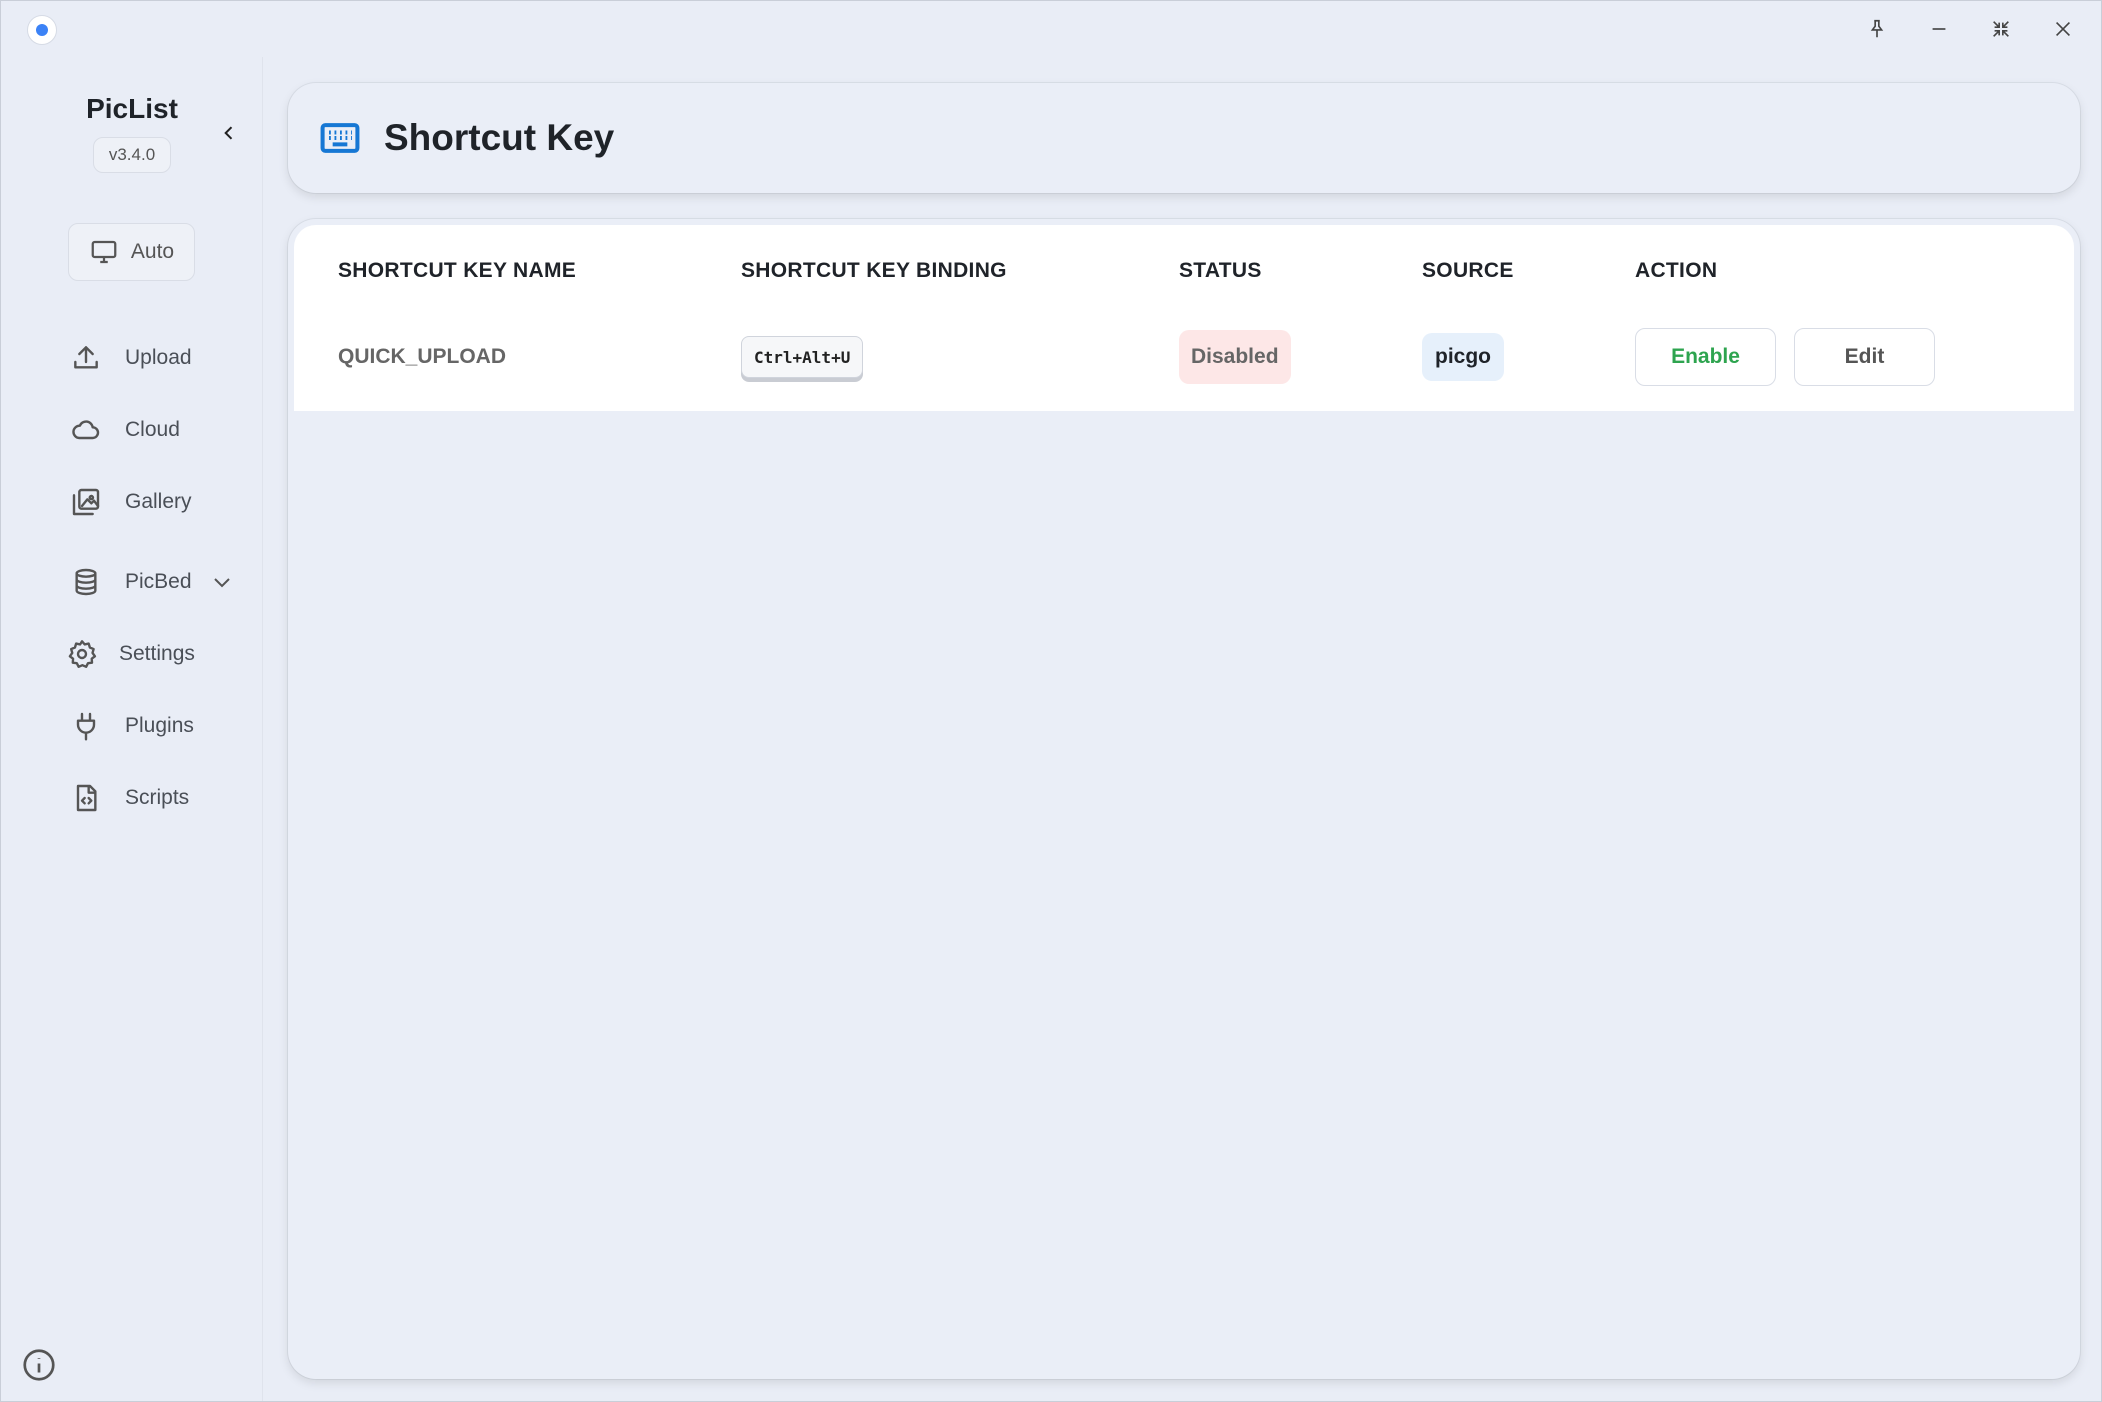 This screenshot has height=1402, width=2102. I want to click on version-badge: v3.4.0, so click(132, 155).